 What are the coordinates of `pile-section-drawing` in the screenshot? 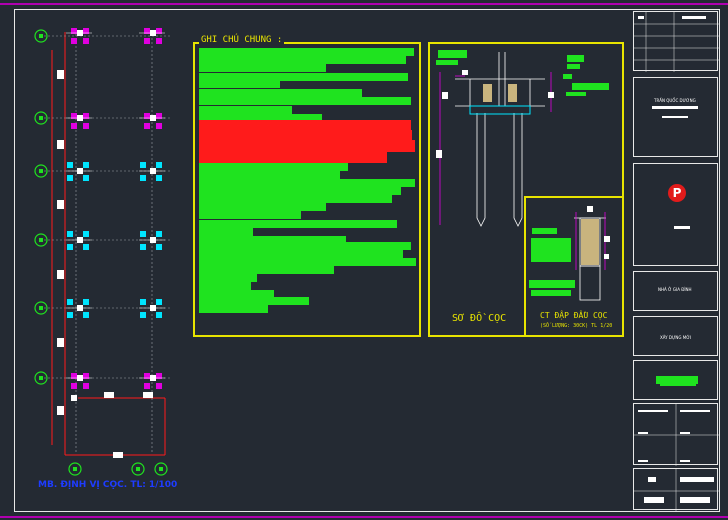 It's located at (523, 175).